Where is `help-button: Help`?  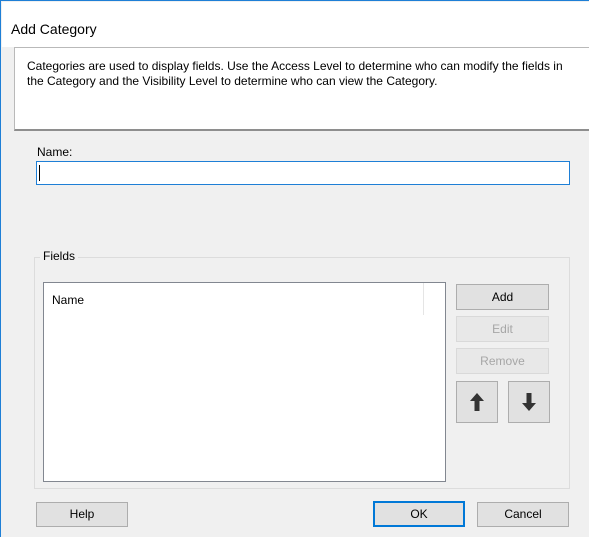 help-button: Help is located at coordinates (82, 514).